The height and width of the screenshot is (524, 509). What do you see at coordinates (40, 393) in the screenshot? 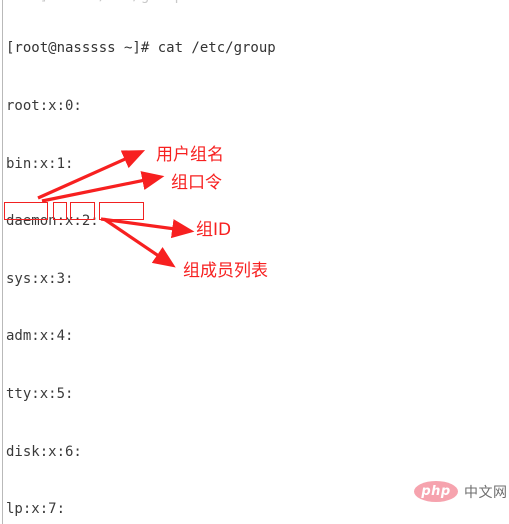
I see `group-entry-tty: tty:x:5:` at bounding box center [40, 393].